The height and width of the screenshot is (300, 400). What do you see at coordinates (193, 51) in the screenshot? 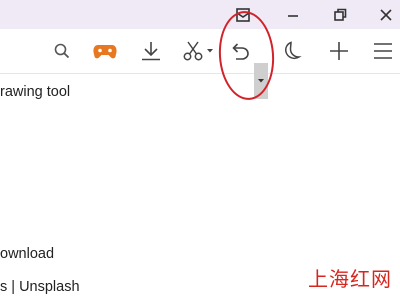
I see `scissors-icon` at bounding box center [193, 51].